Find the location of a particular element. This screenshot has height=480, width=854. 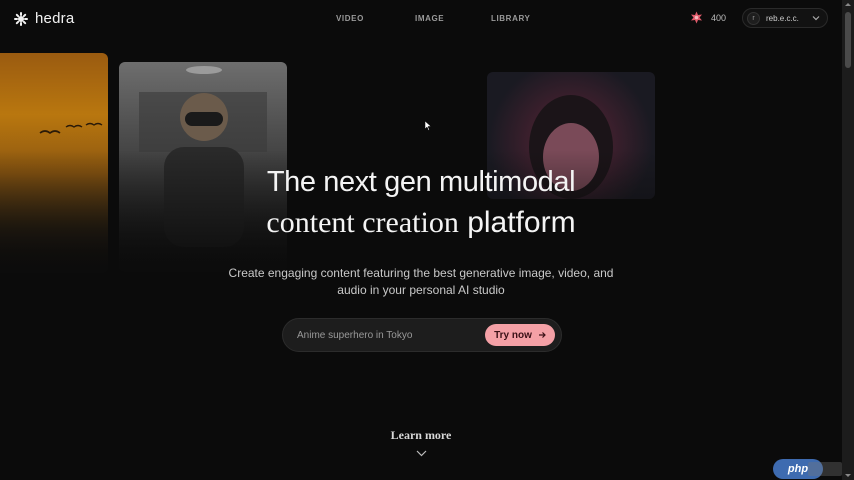

watermark-tail is located at coordinates (825, 469).